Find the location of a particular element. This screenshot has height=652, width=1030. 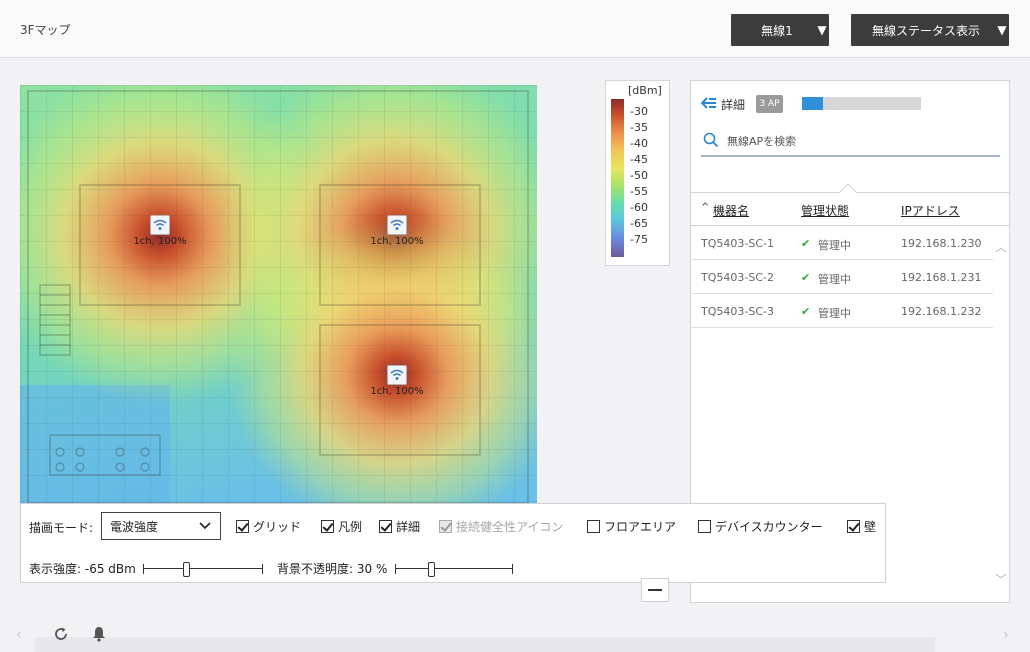

scroll-down-icon: ﹀ is located at coordinates (1001, 579).